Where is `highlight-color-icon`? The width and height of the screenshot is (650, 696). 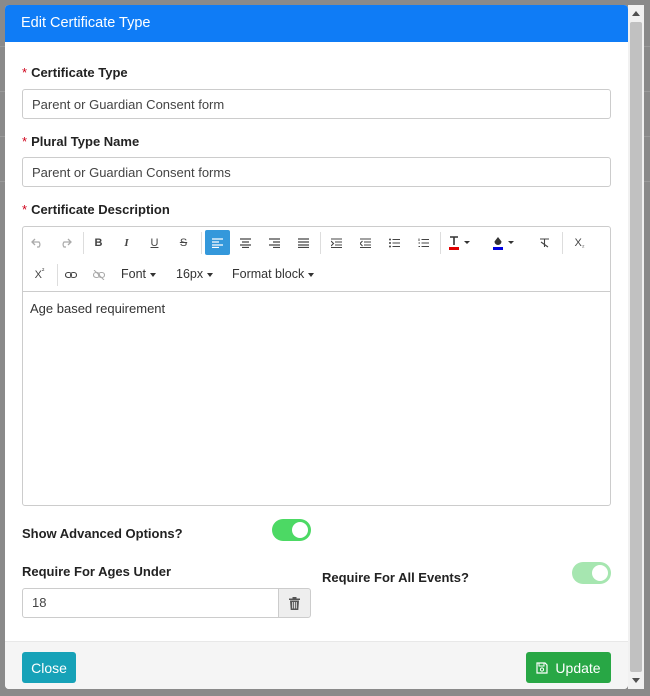 highlight-color-icon is located at coordinates (505, 242).